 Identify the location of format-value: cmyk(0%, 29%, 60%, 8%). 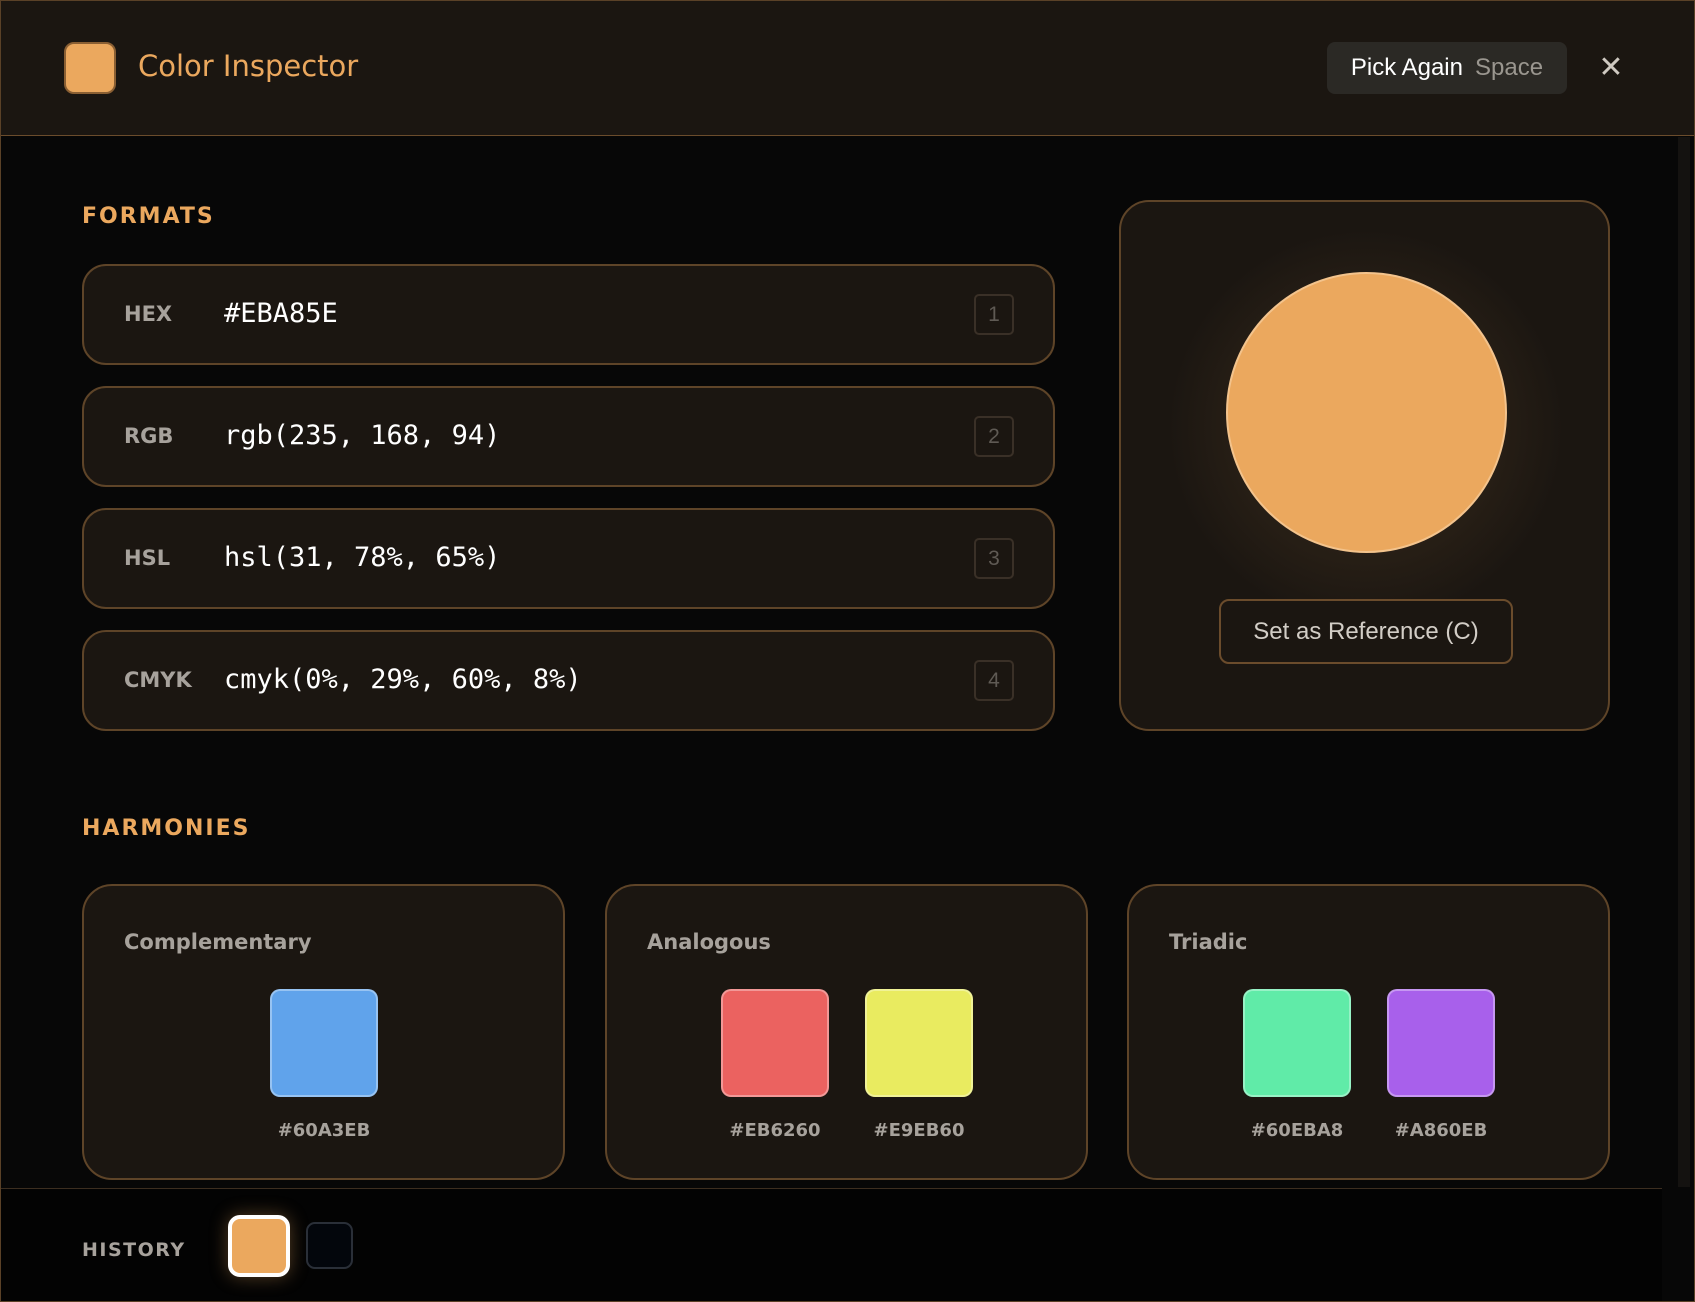
(403, 679).